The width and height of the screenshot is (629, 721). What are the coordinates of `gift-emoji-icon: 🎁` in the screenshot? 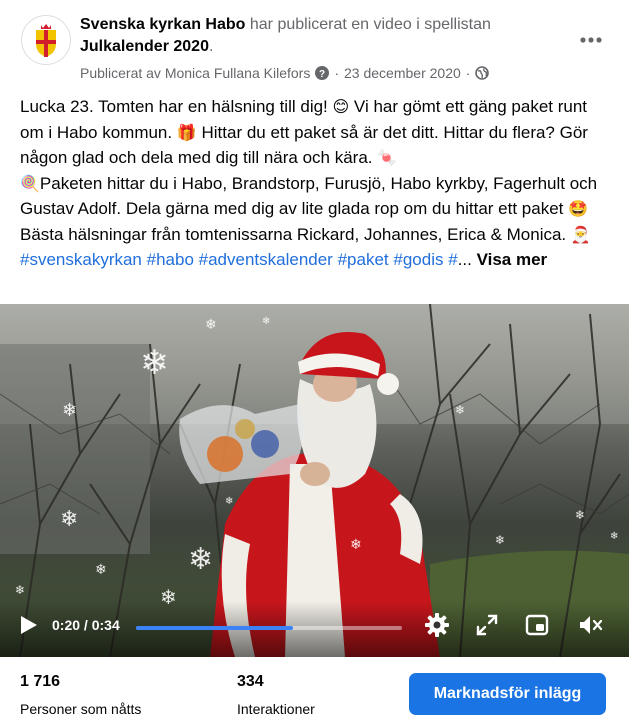 It's located at (186, 133).